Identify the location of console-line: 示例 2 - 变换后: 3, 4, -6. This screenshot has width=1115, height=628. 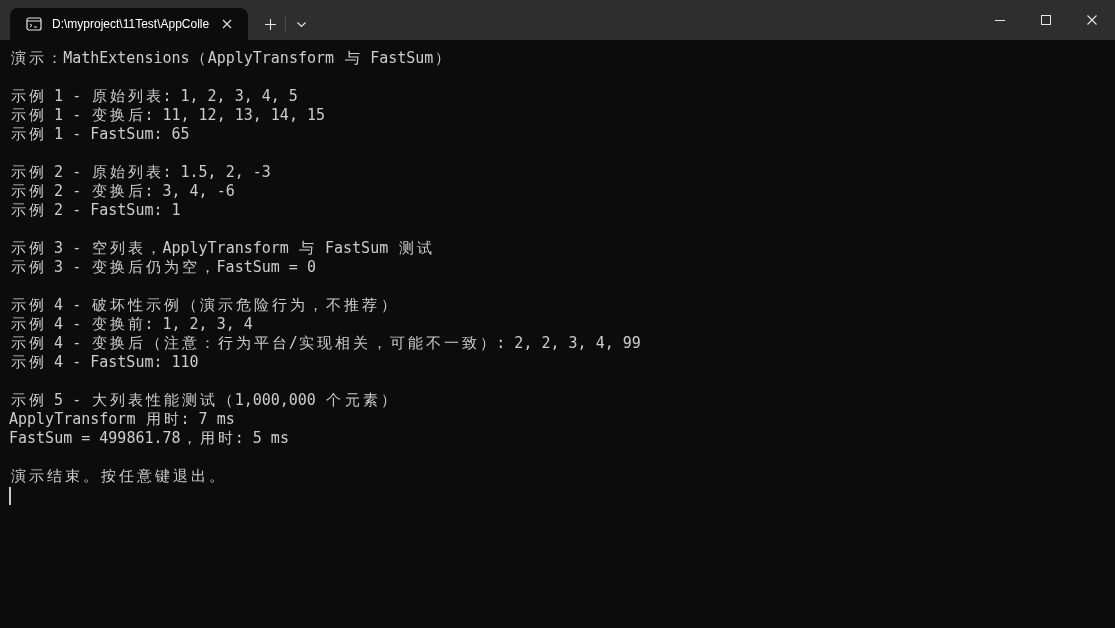
(122, 191).